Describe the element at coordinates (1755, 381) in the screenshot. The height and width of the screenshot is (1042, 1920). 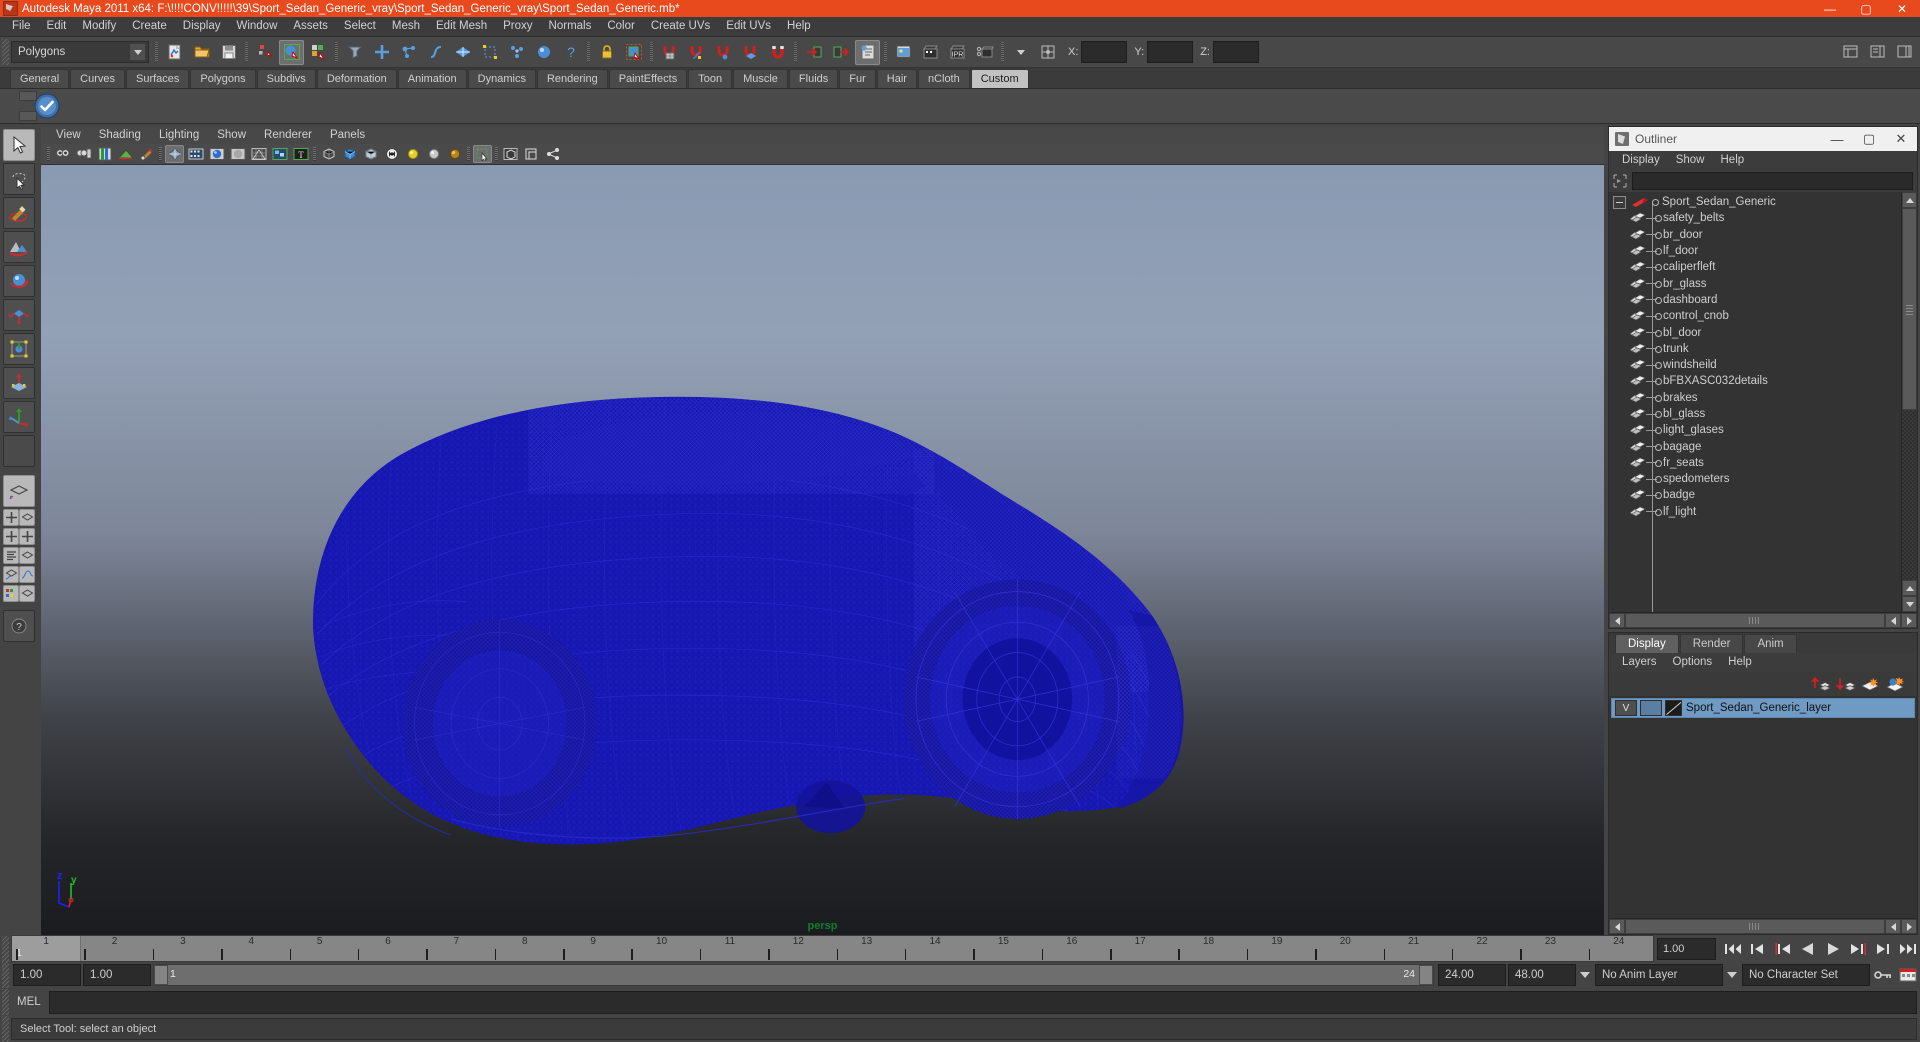
I see `outliner-item-row: bFBXASC032details` at that location.